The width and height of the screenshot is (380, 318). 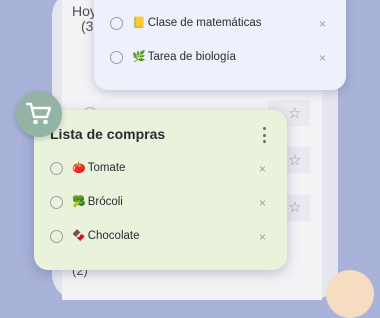 What do you see at coordinates (87, 26) in the screenshot?
I see `background-section-count: (3` at bounding box center [87, 26].